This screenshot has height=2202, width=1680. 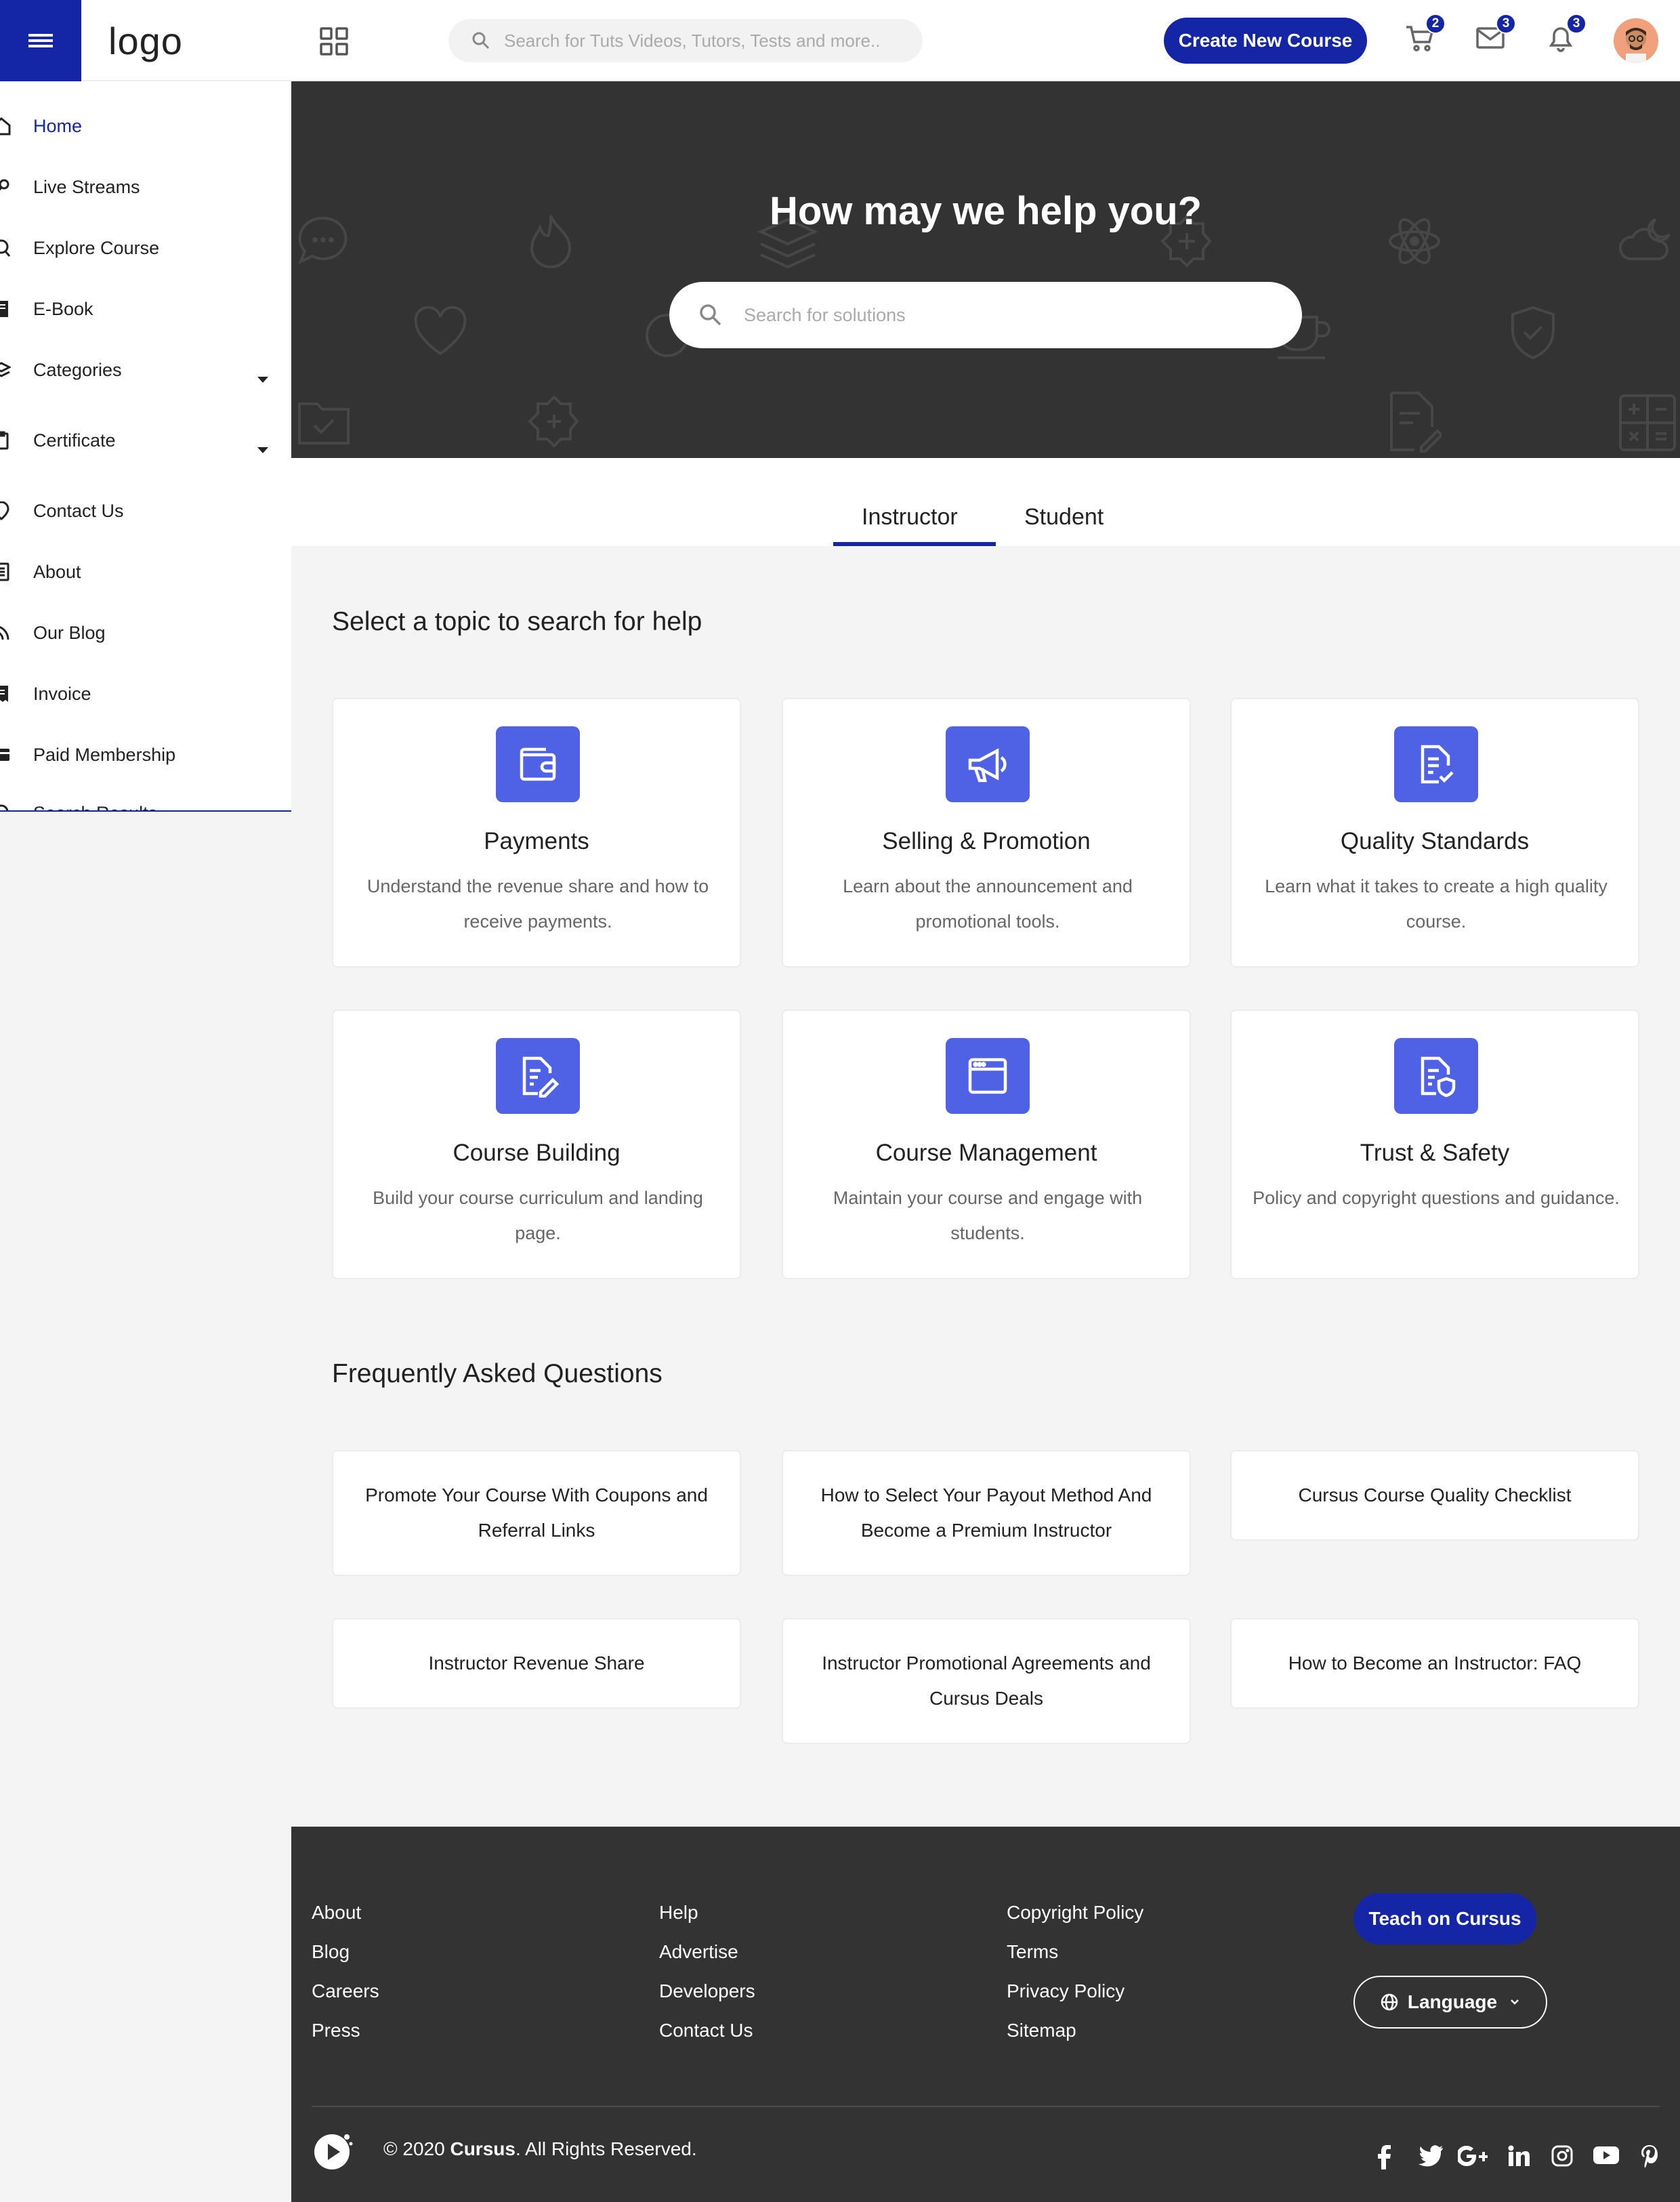 I want to click on footer-column-company: About Blog Careers Press, so click(x=345, y=1971).